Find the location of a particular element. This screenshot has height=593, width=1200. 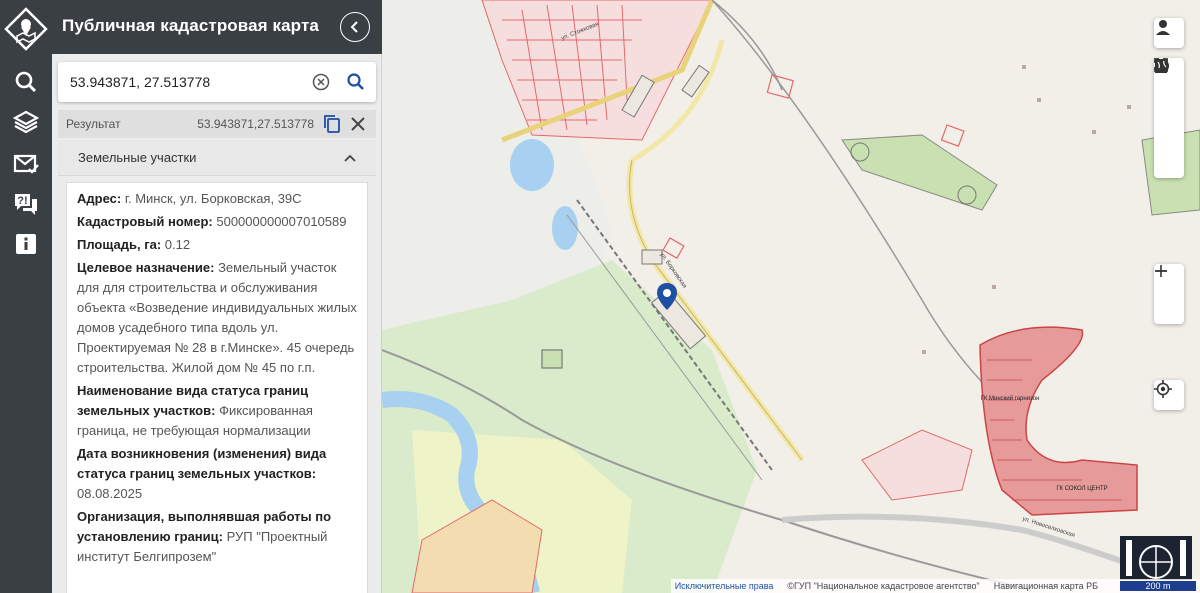

search-box is located at coordinates (217, 82).